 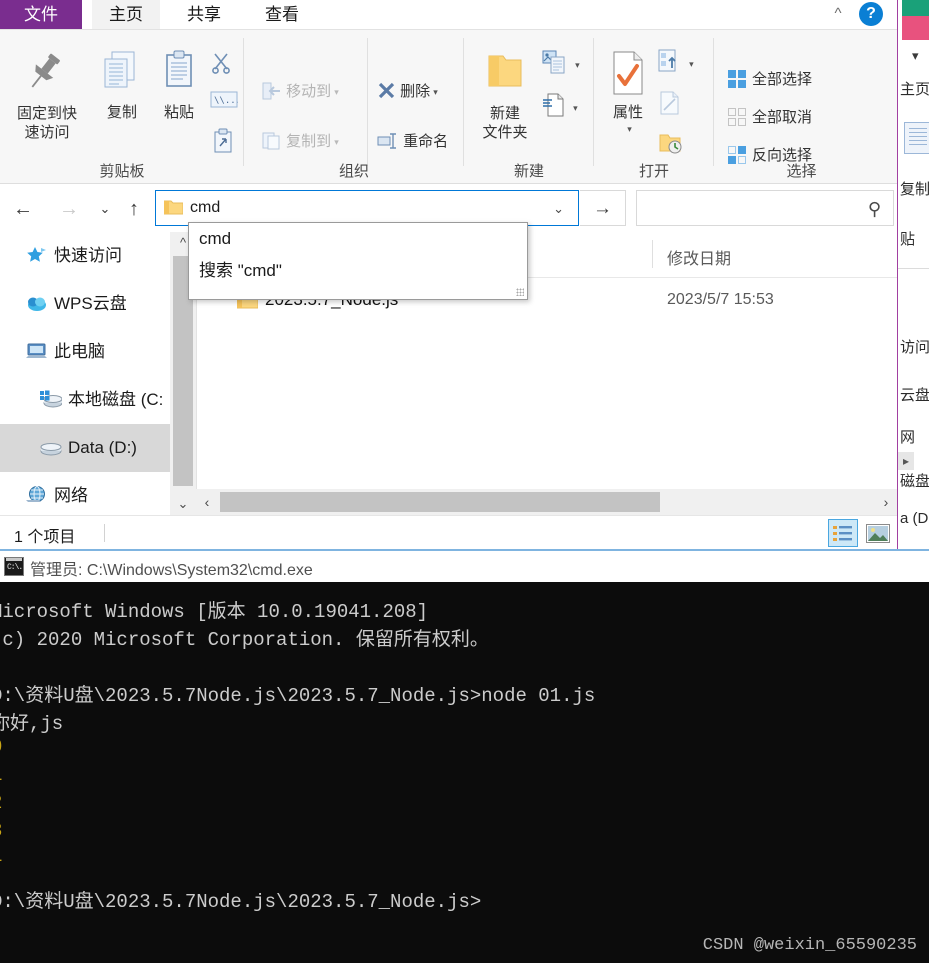 What do you see at coordinates (629, 129) in the screenshot?
I see `properties-caret-icon: ▾` at bounding box center [629, 129].